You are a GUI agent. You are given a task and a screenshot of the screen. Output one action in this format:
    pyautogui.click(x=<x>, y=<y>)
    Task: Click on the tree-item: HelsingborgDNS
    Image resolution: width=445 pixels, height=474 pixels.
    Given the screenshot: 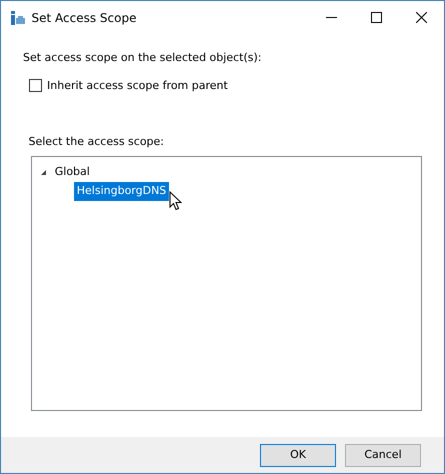 What is the action you would take?
    pyautogui.click(x=122, y=191)
    